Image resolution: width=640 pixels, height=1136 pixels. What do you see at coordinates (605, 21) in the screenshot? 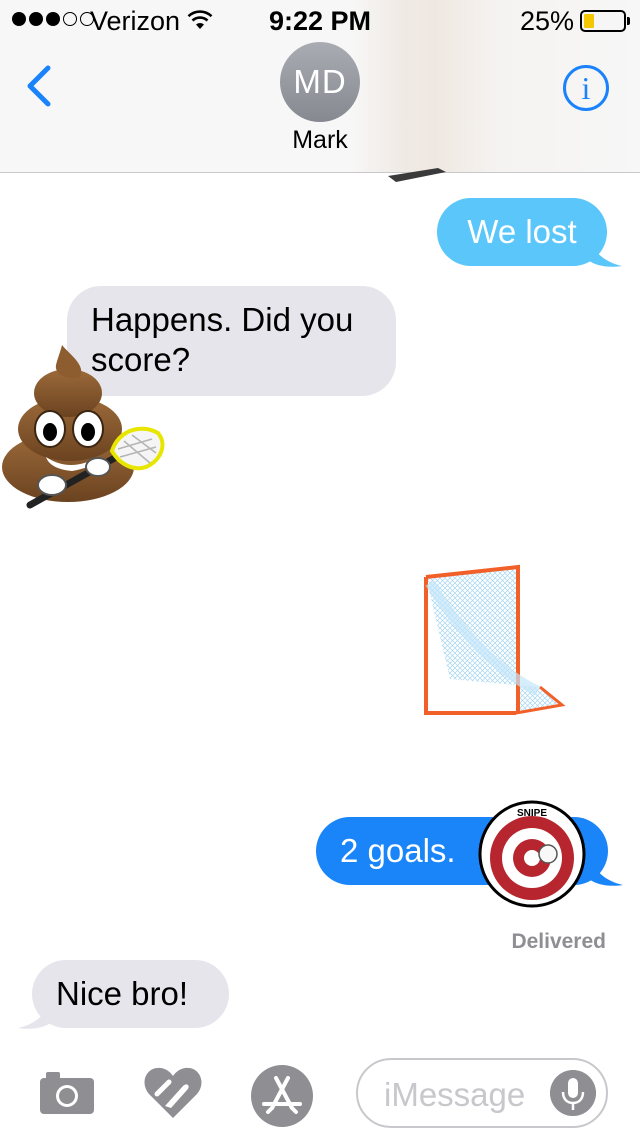
I see `battery-icon` at bounding box center [605, 21].